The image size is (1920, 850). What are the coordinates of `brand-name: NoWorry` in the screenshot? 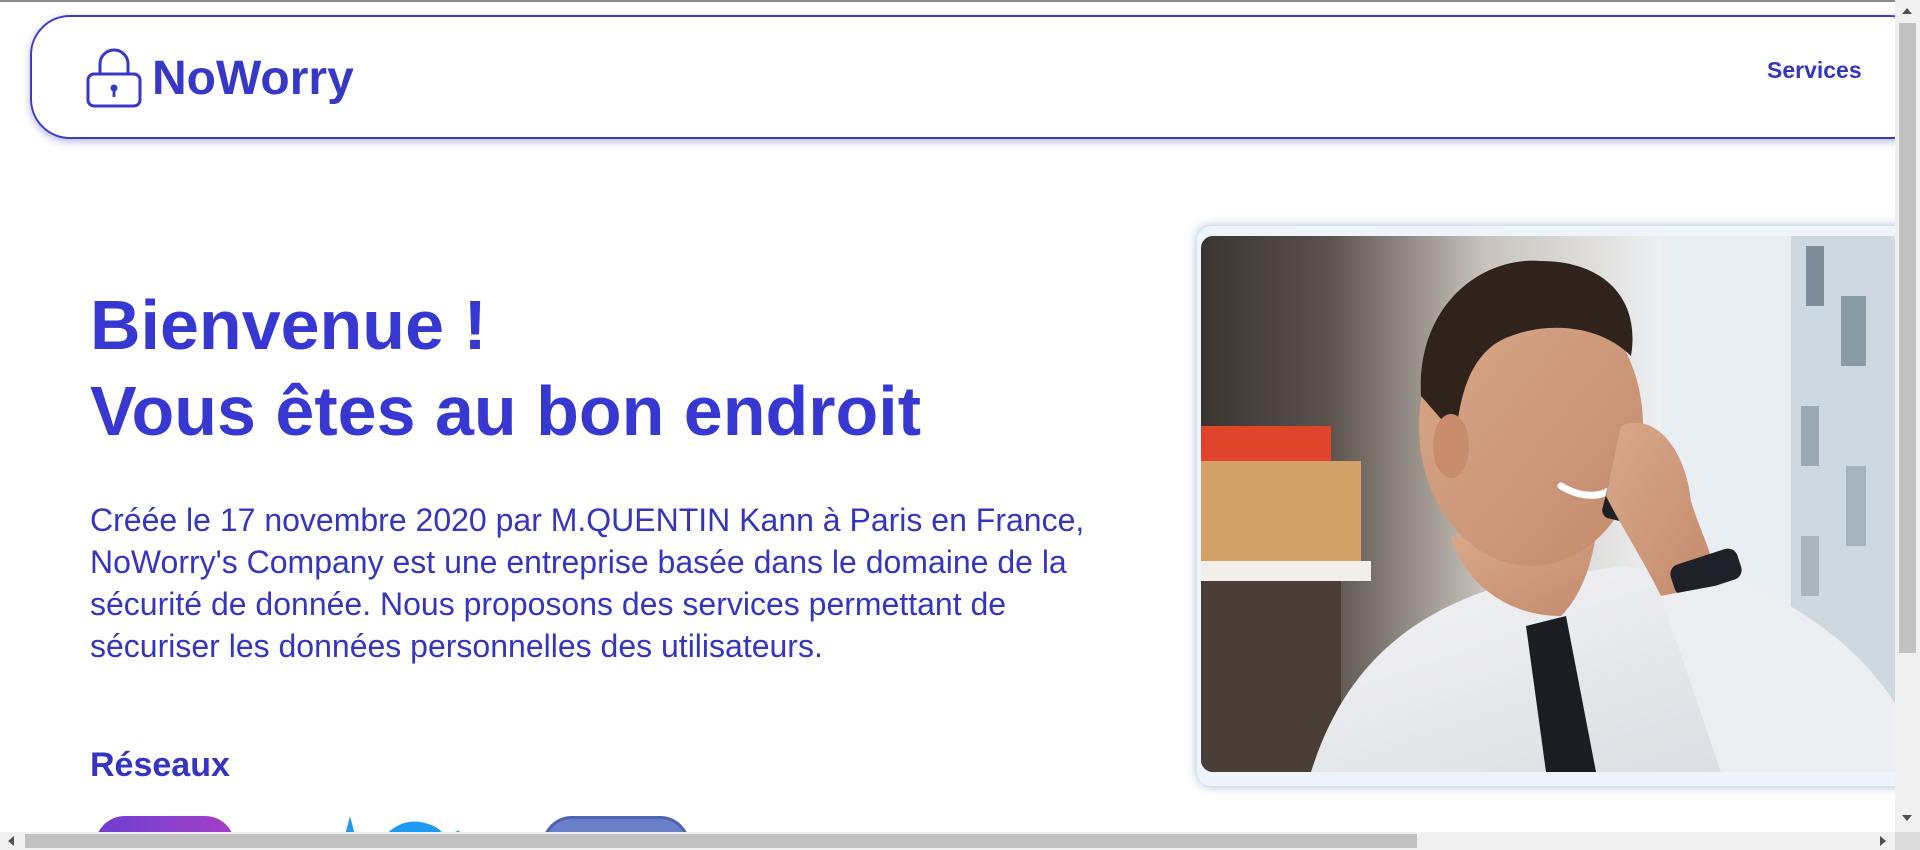 It's located at (253, 78).